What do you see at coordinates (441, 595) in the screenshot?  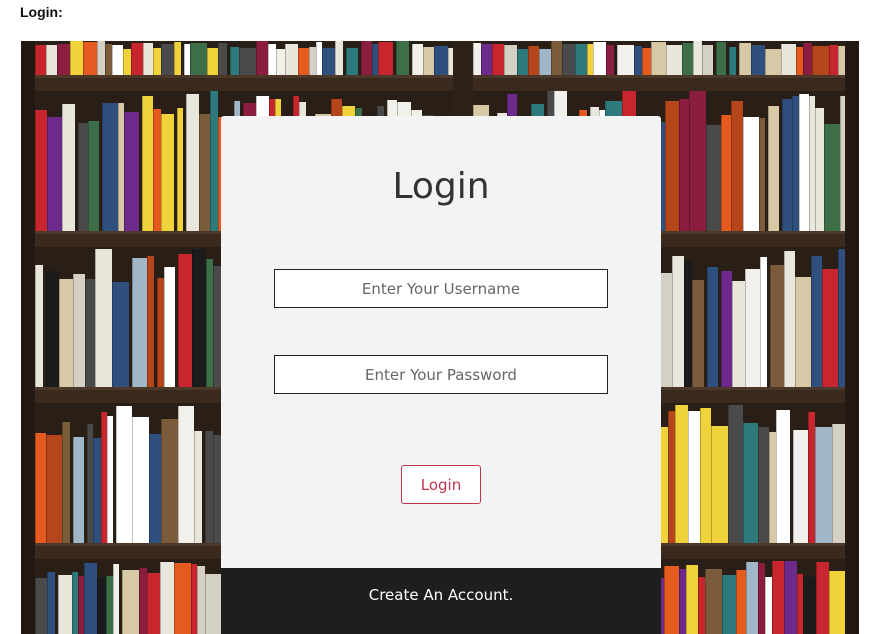 I see `create-account-link: Create An Account.` at bounding box center [441, 595].